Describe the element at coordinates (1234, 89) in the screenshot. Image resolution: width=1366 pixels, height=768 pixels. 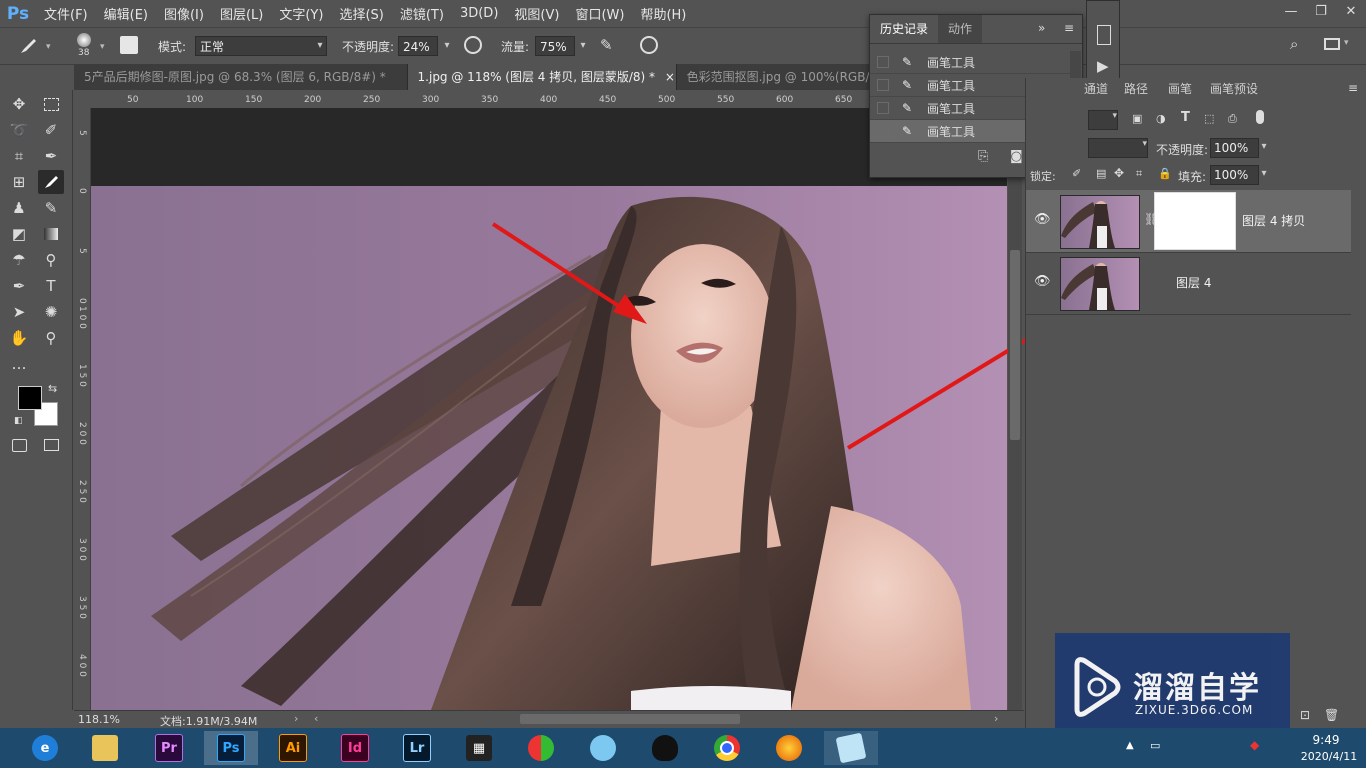
I see `tab-brush-presets: 画笔预设` at that location.